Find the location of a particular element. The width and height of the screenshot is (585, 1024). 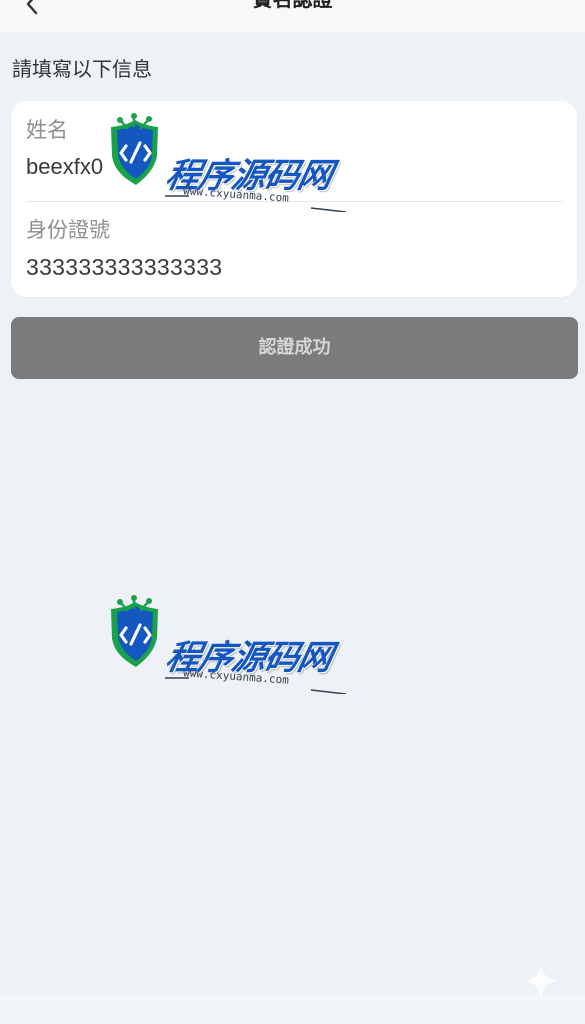

top-navigation-bar: 實名認證 is located at coordinates (292, 16).